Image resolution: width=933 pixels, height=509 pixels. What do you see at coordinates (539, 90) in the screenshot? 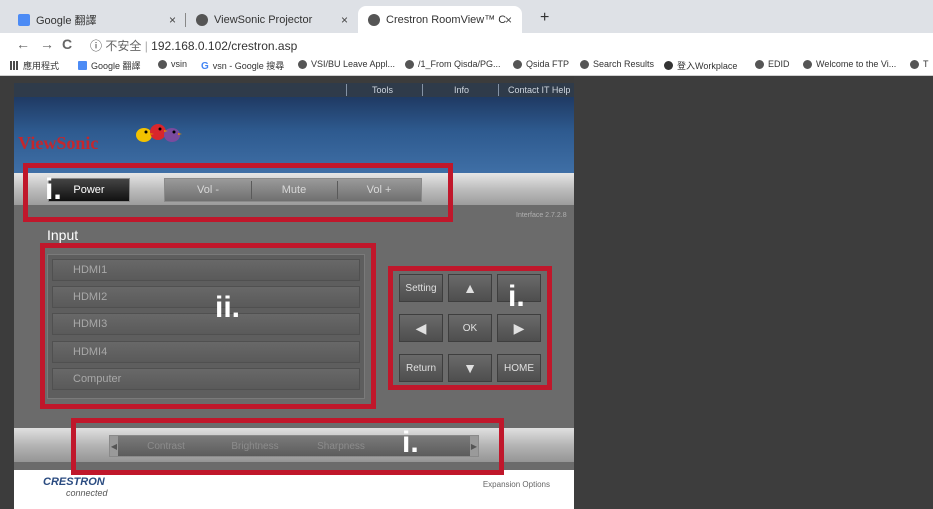
I see `contact-it-help-link: Contact IT Help` at bounding box center [539, 90].